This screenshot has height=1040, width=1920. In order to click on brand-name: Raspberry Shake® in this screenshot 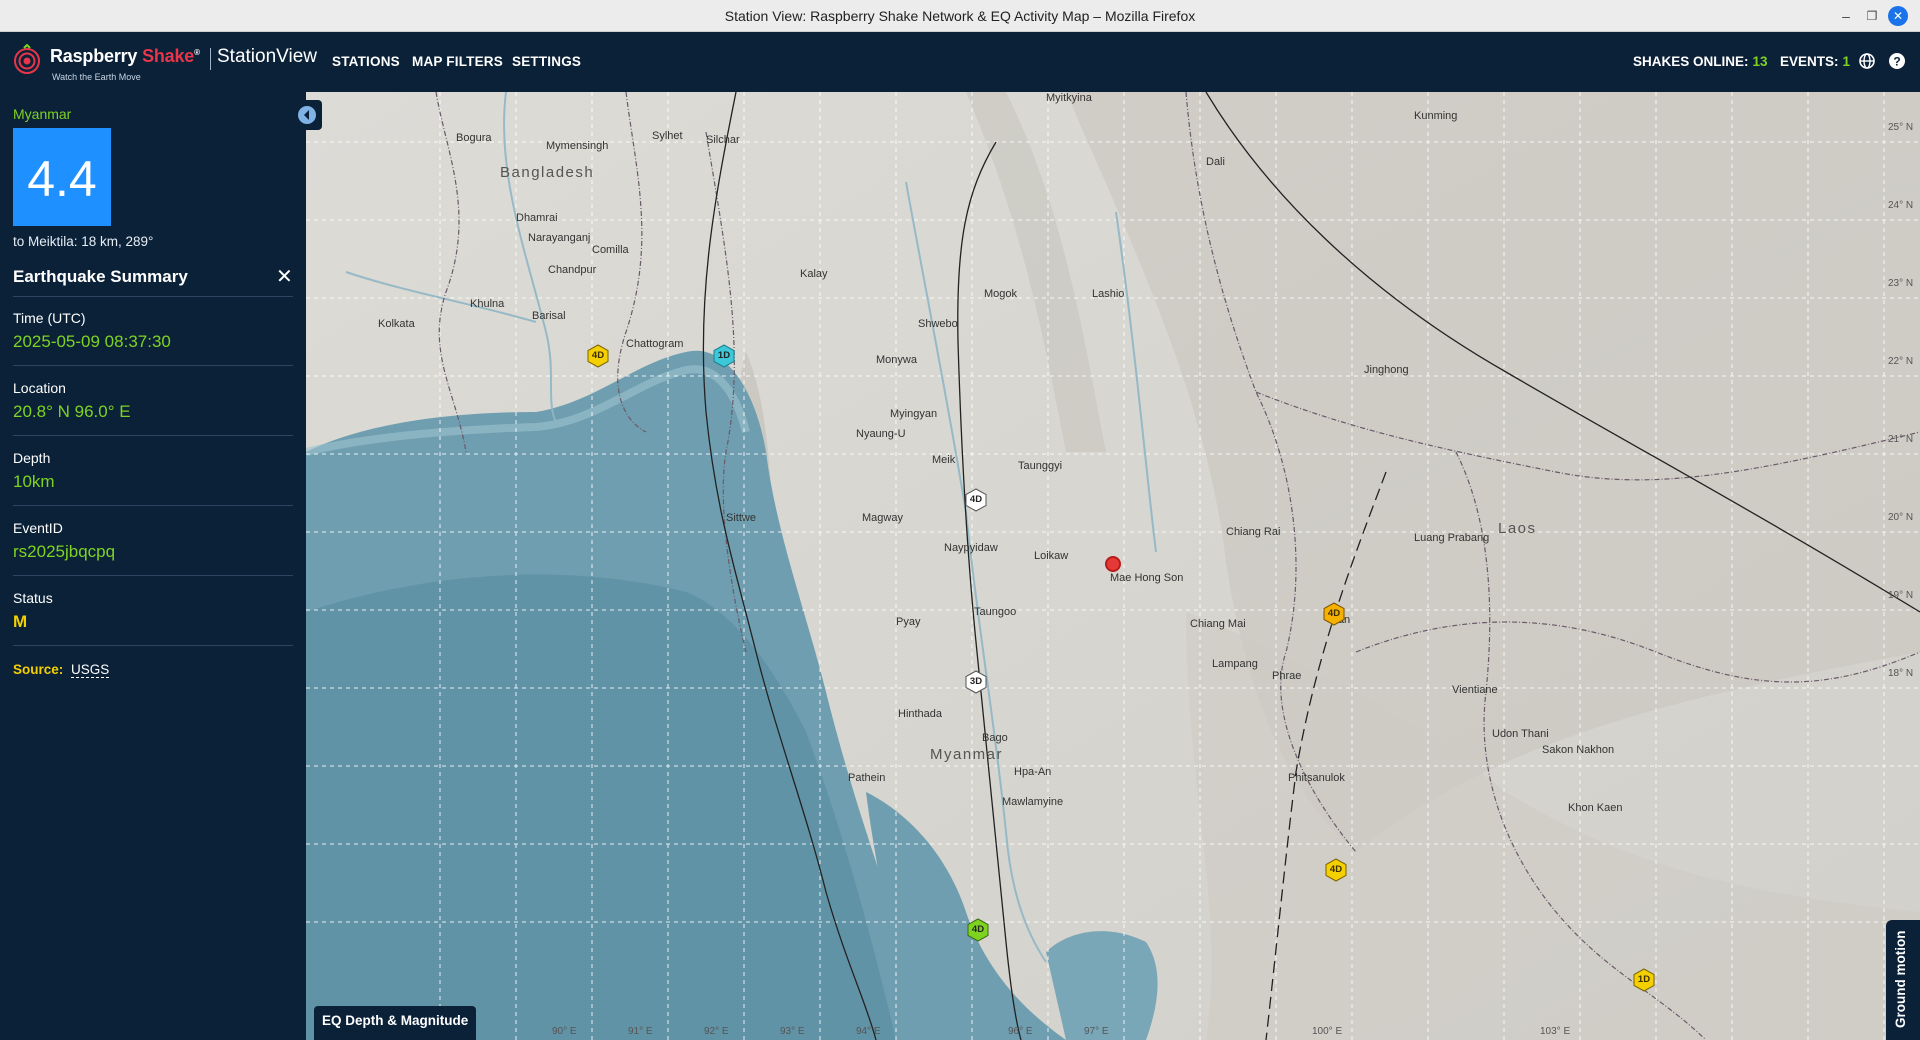, I will do `click(125, 56)`.